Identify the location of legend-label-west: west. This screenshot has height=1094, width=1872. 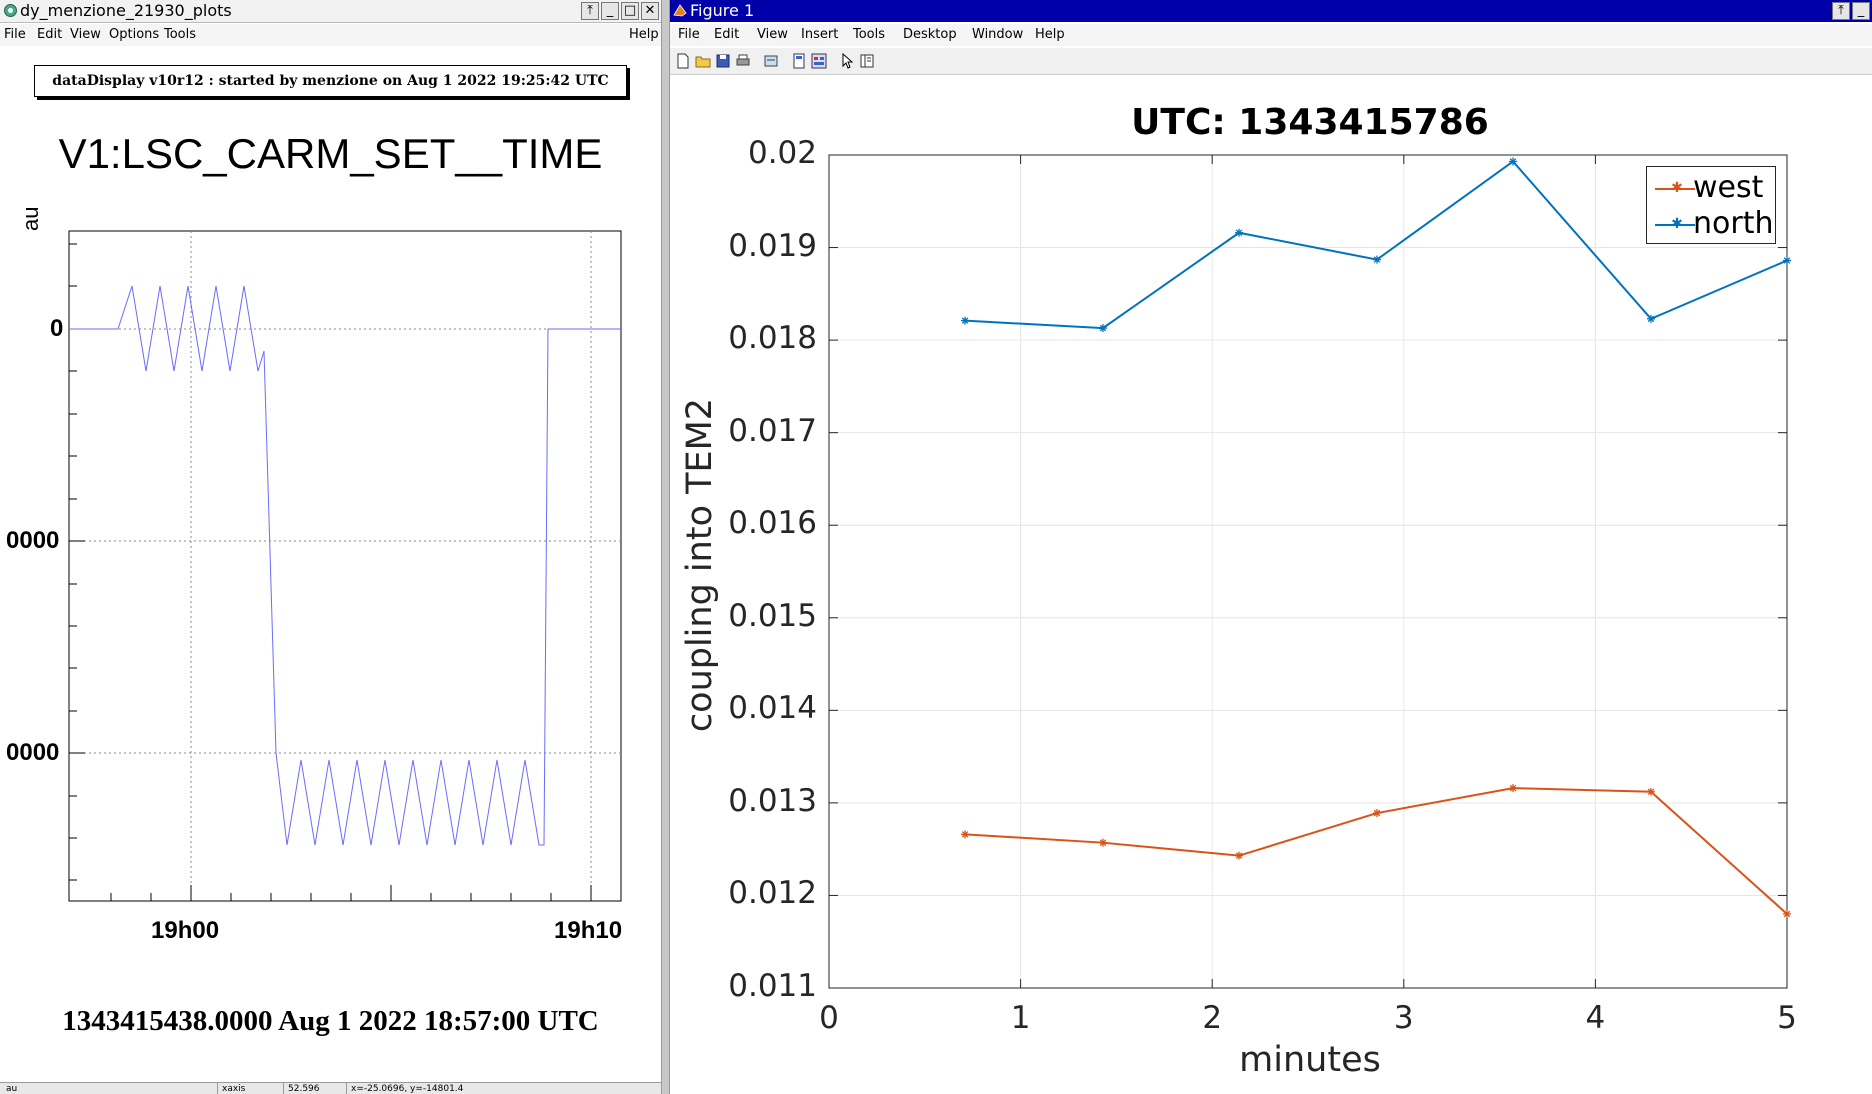
(1728, 187).